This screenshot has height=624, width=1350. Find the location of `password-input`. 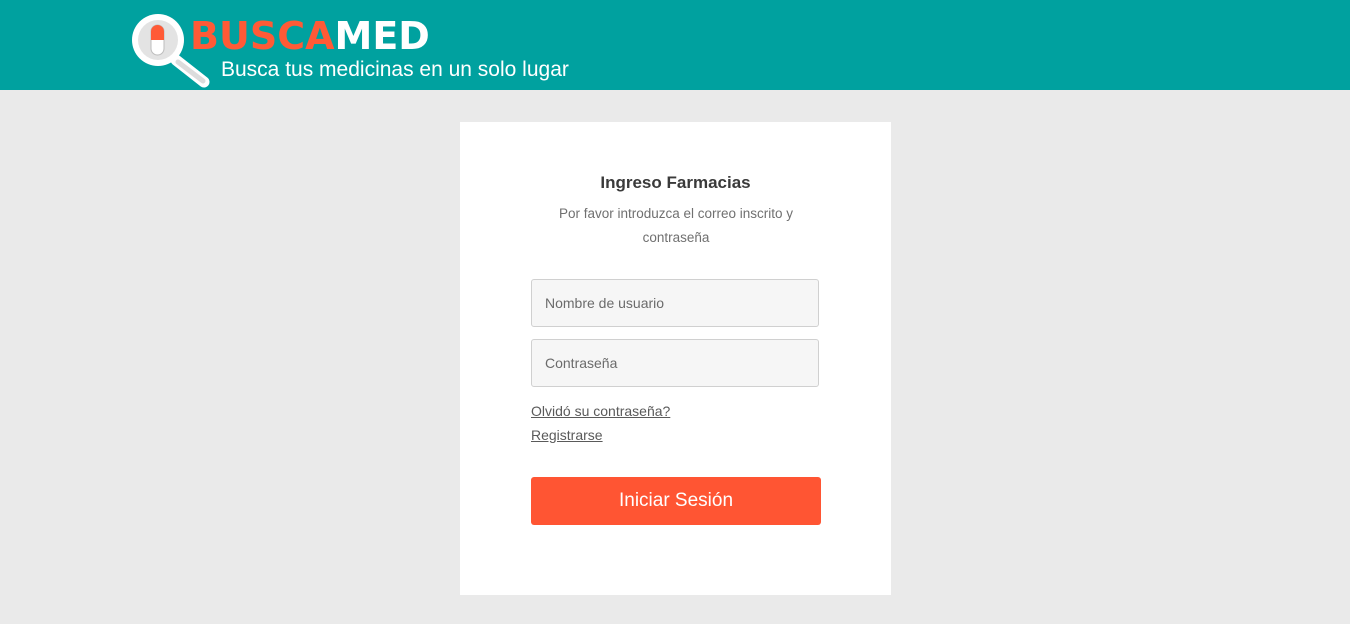

password-input is located at coordinates (675, 363).